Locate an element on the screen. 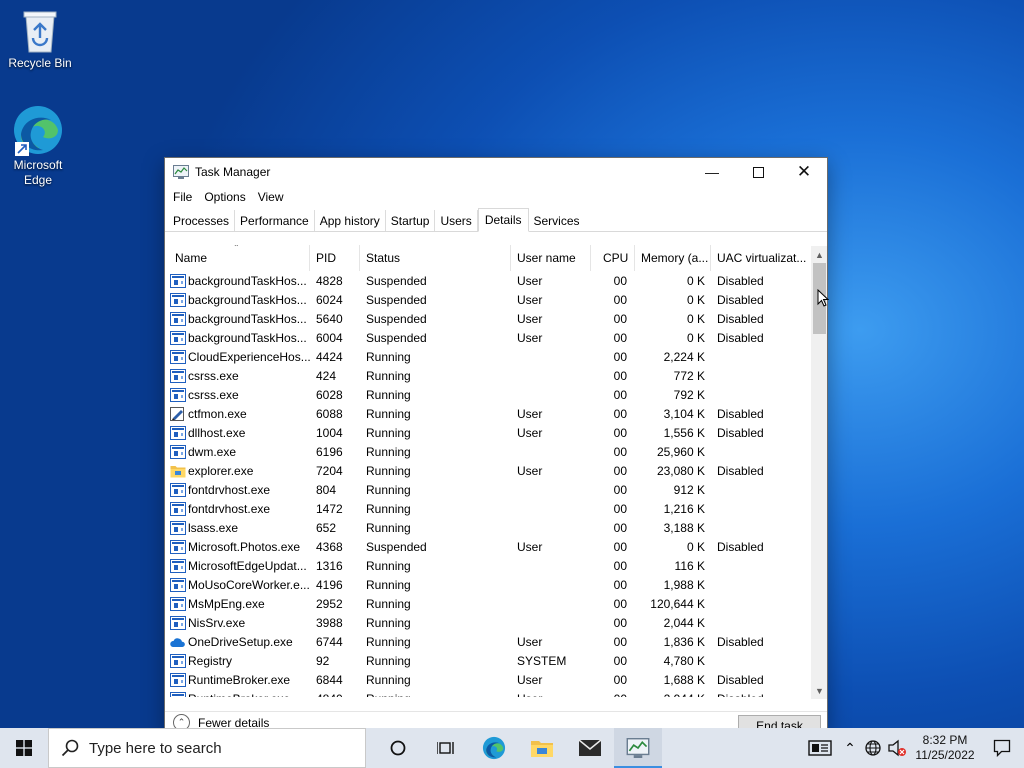 This screenshot has height=768, width=1024. cell-status-text: Suspended is located at coordinates (396, 546).